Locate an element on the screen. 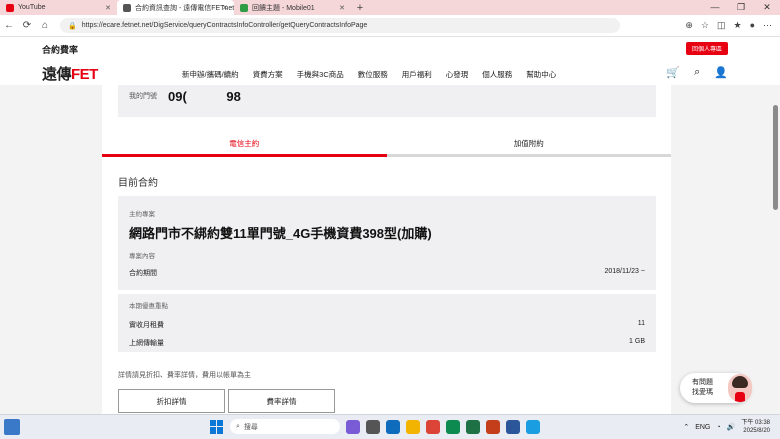 This screenshot has width=780, height=439. contract-tabs: 電信主約 加值附約 is located at coordinates (386, 147).